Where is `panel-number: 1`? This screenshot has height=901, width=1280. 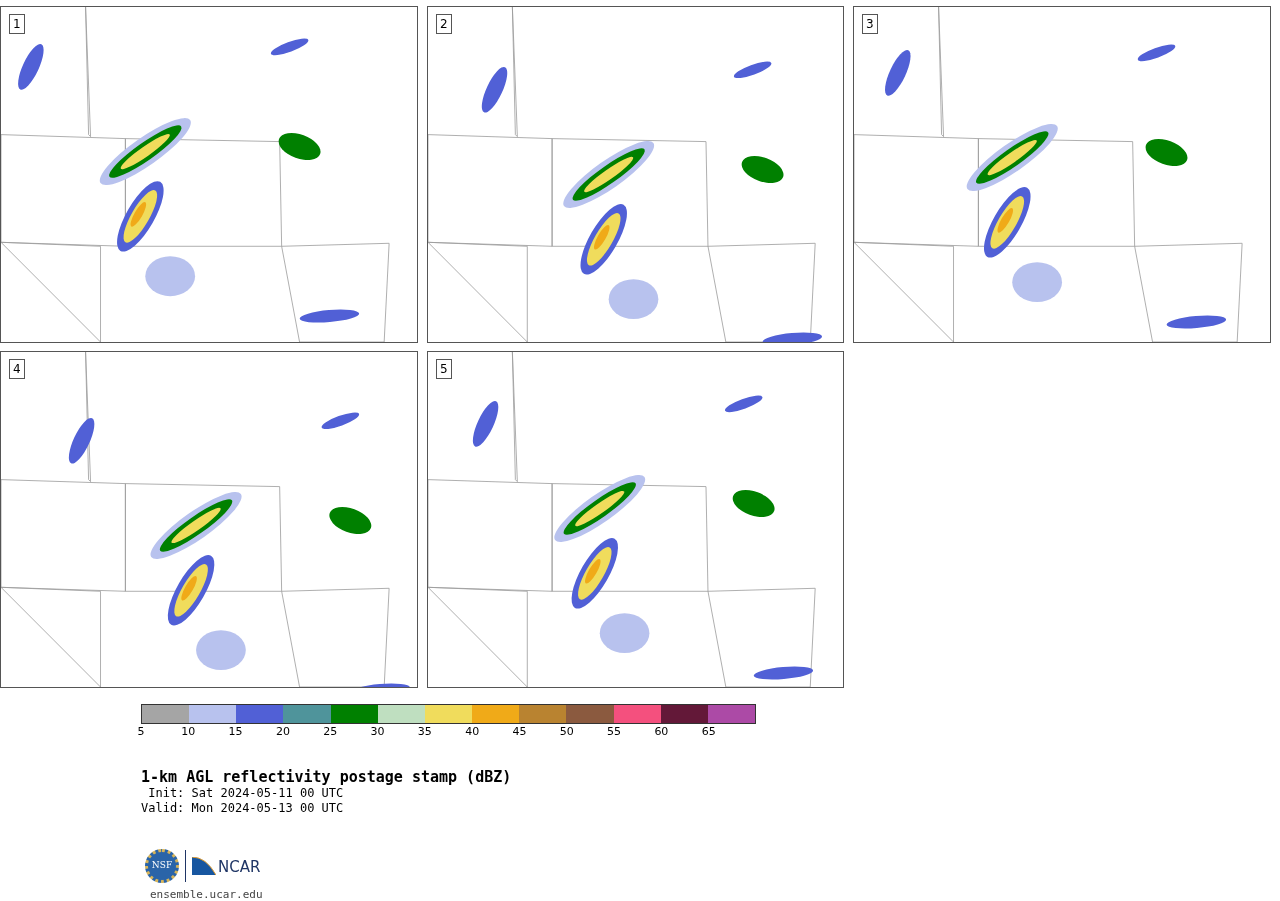 panel-number: 1 is located at coordinates (17, 24).